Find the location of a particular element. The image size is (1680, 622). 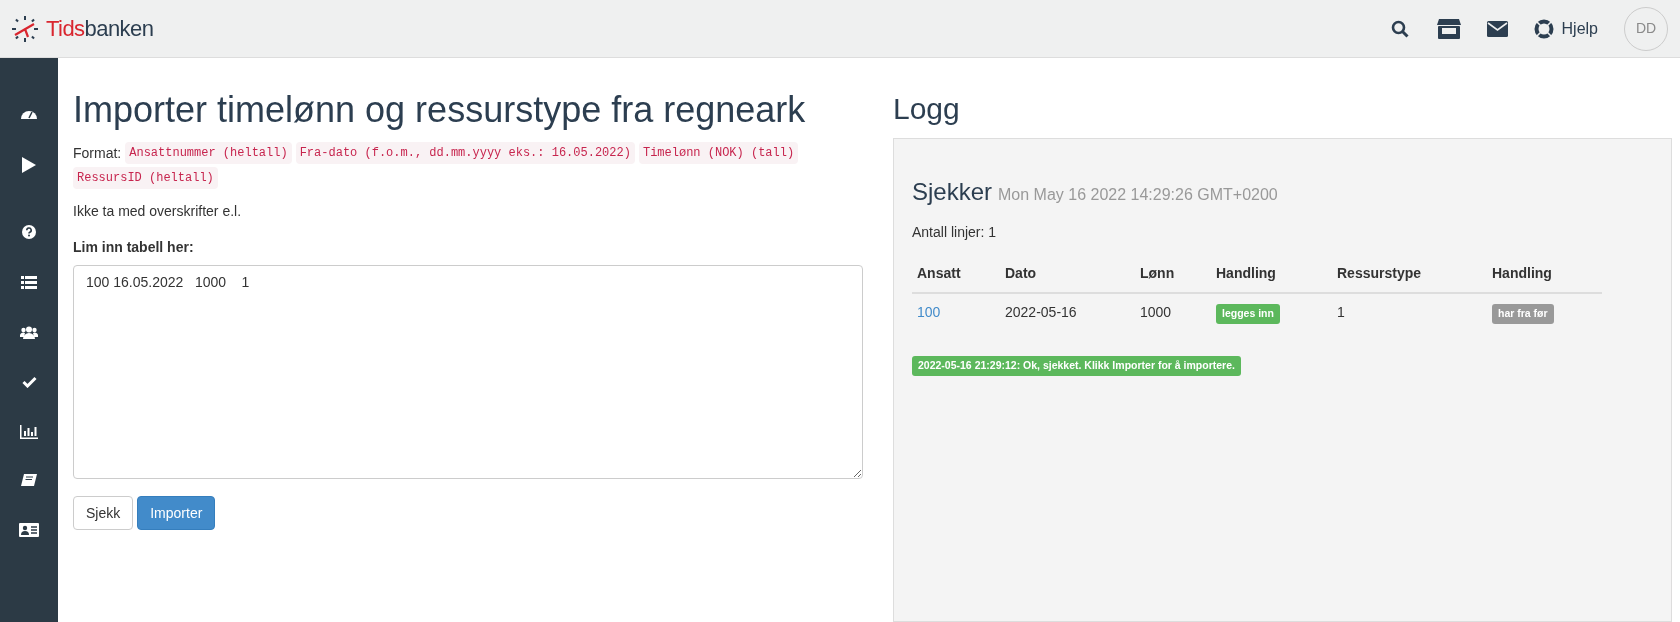

status-badge: legges inn is located at coordinates (1248, 314).